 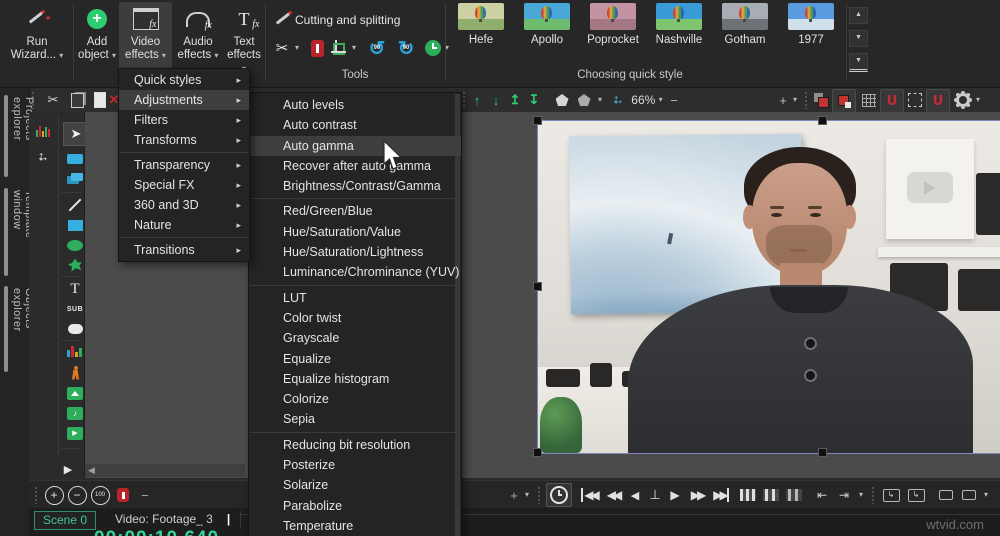 What do you see at coordinates (37, 37) in the screenshot?
I see `run-wizard-button: ★ ★ Run Wizard... ▾` at bounding box center [37, 37].